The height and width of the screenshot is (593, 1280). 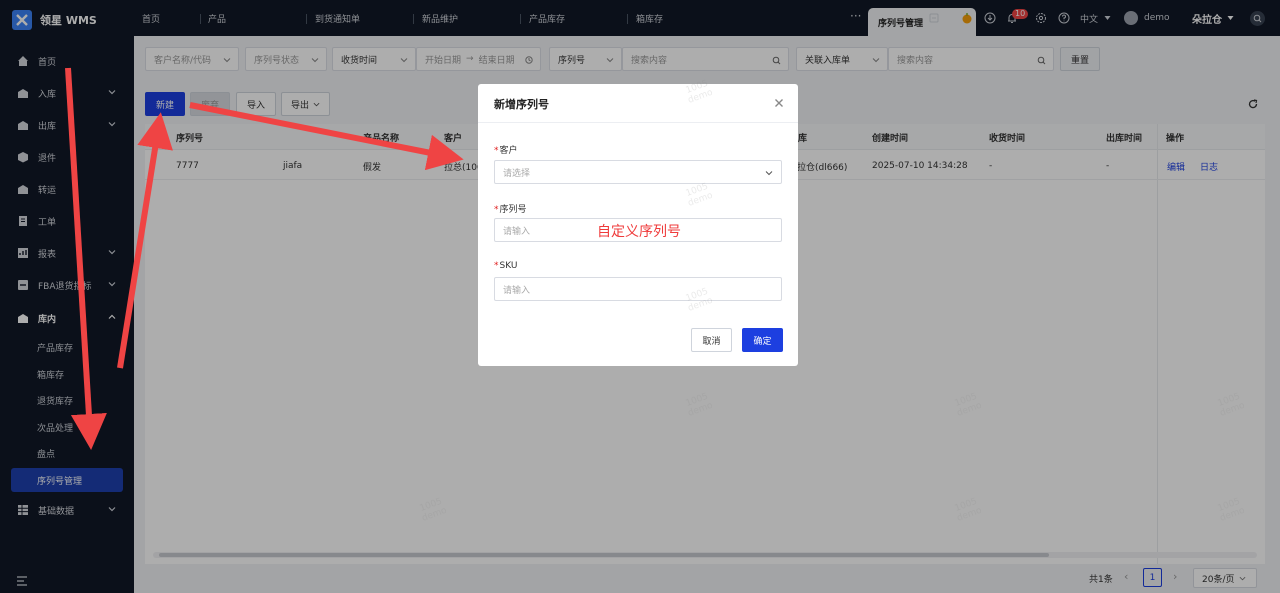 I want to click on arrow-up, so click(x=145, y=240).